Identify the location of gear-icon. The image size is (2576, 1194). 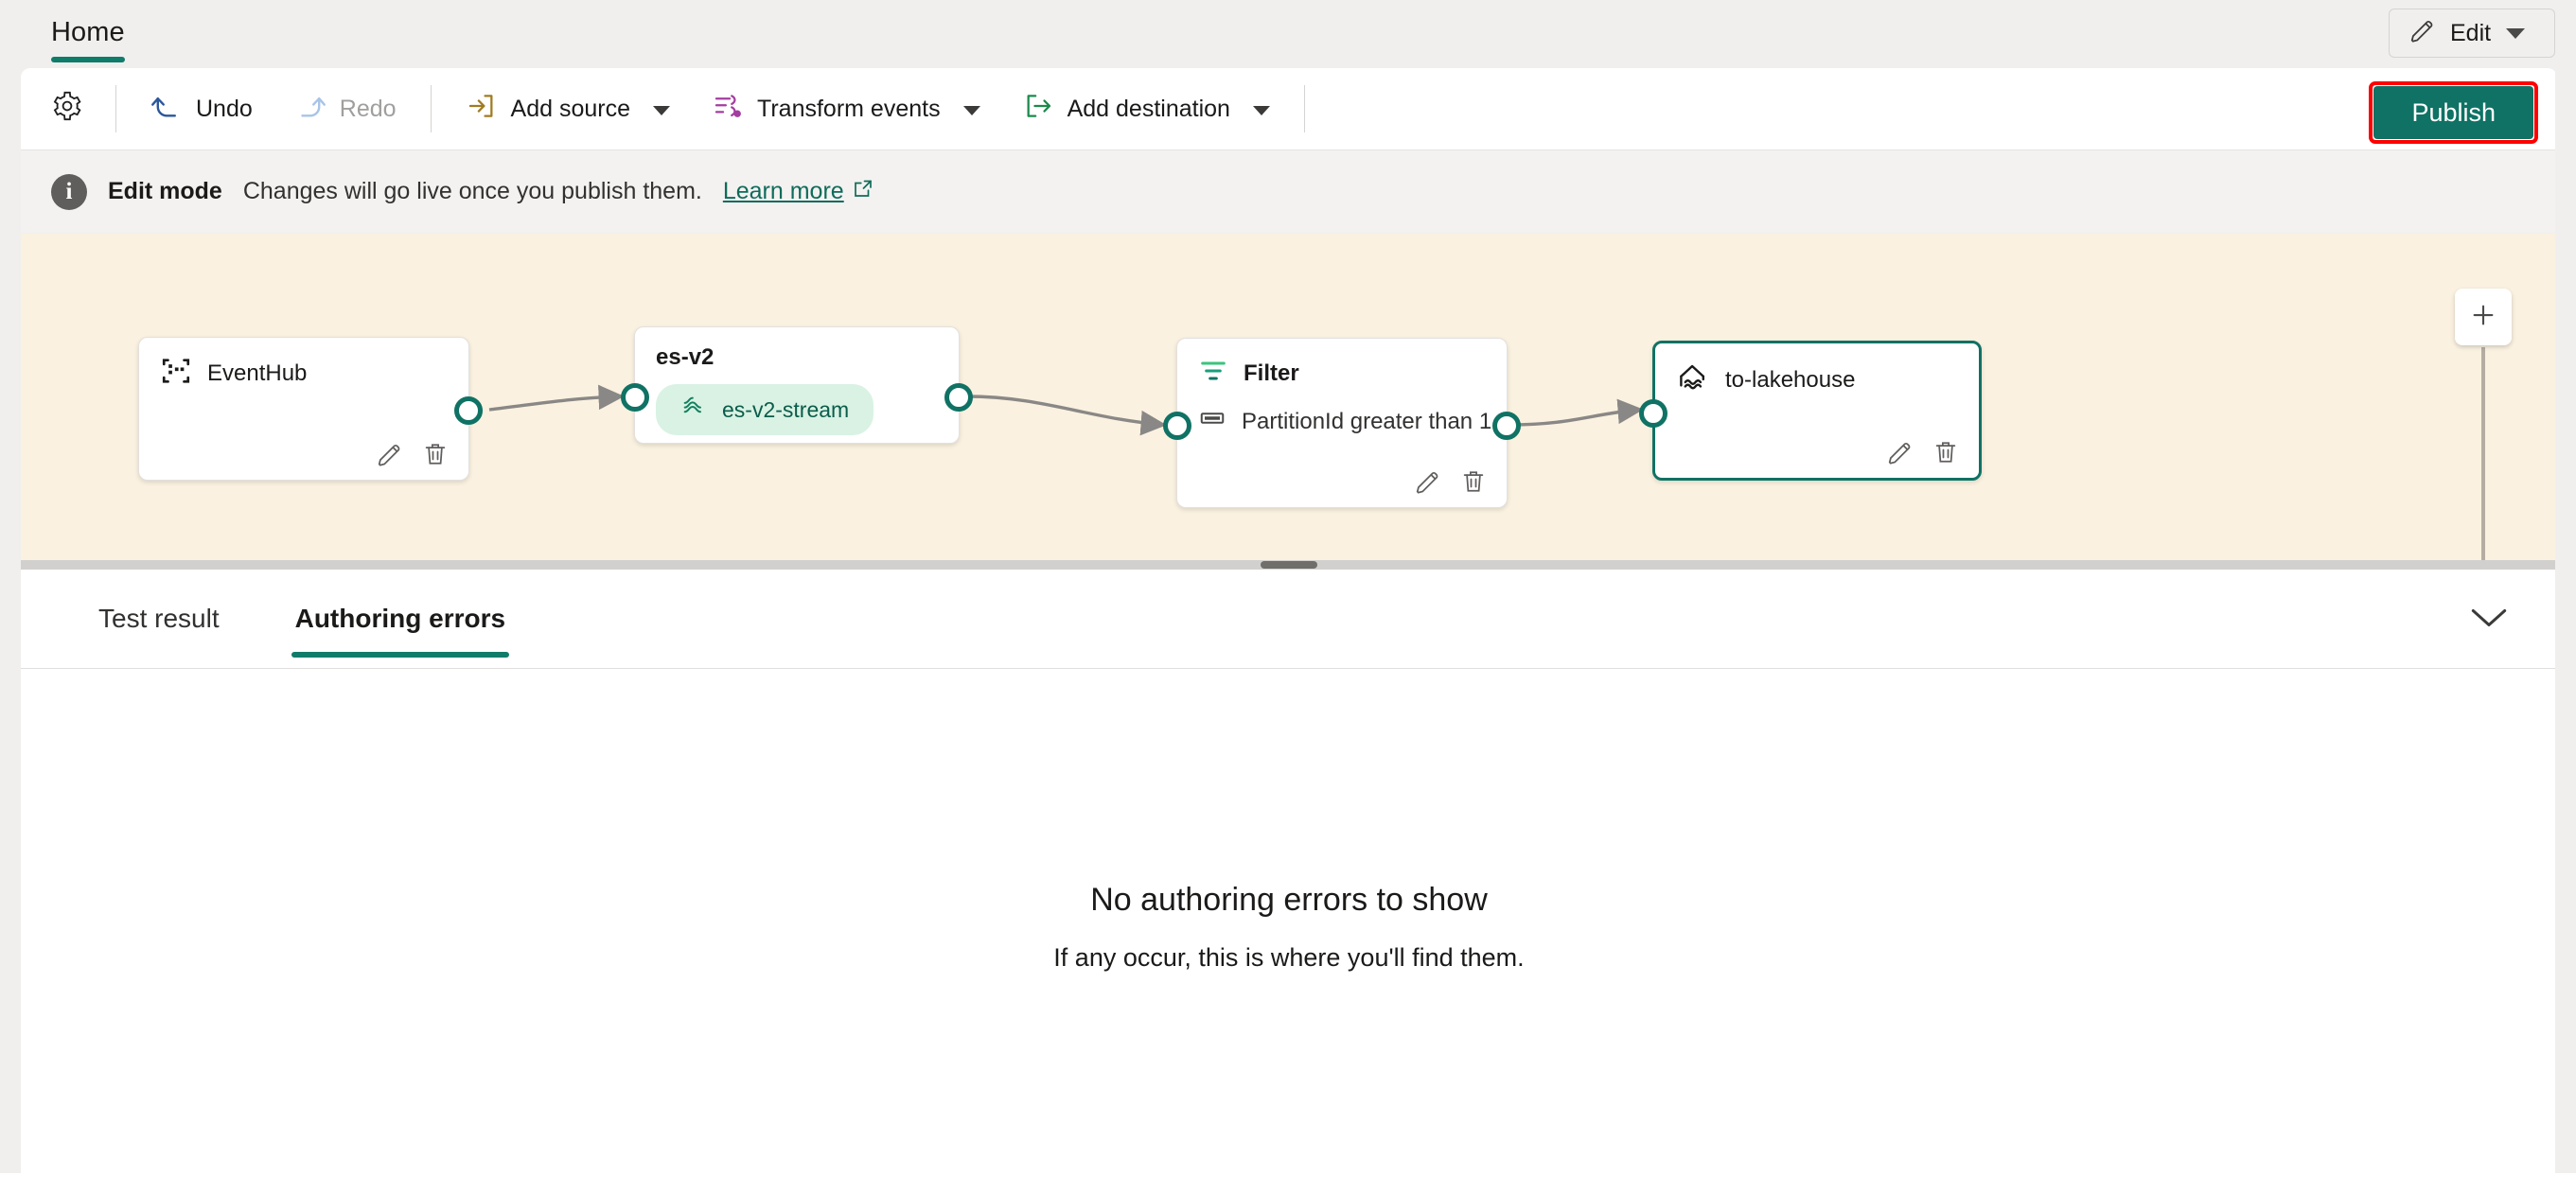
(67, 109).